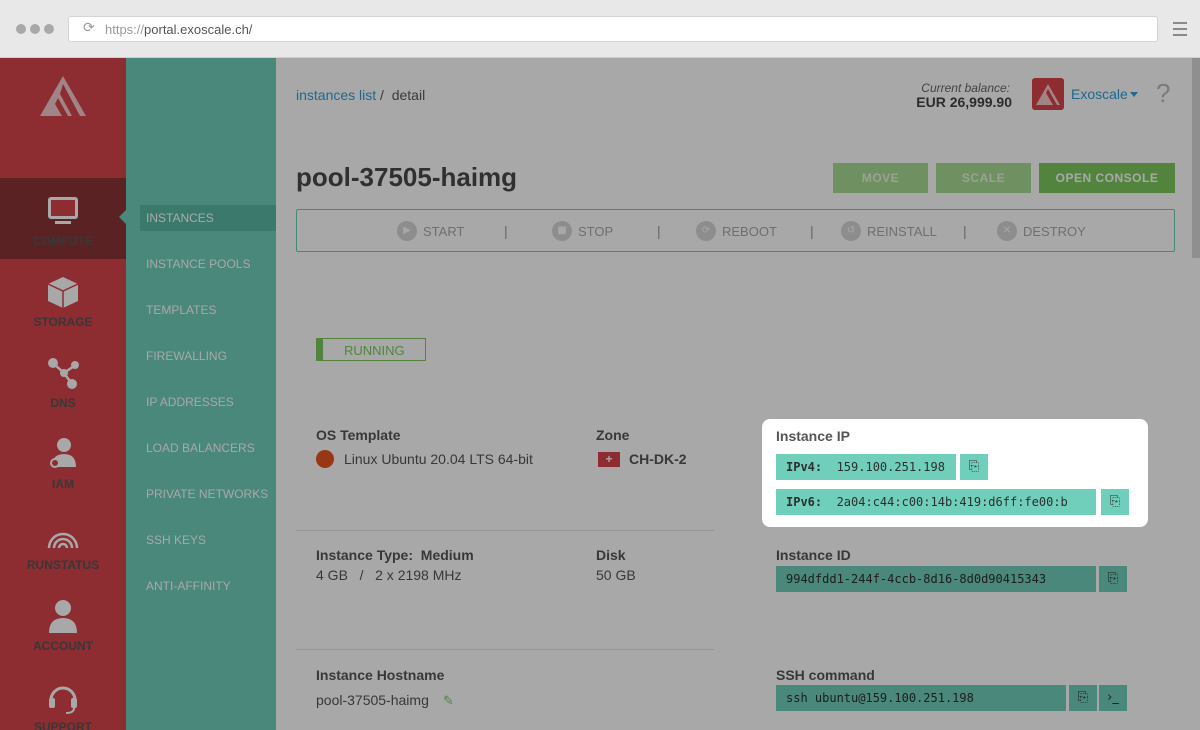  What do you see at coordinates (965, 88) in the screenshot?
I see `balance-label: Current balance:` at bounding box center [965, 88].